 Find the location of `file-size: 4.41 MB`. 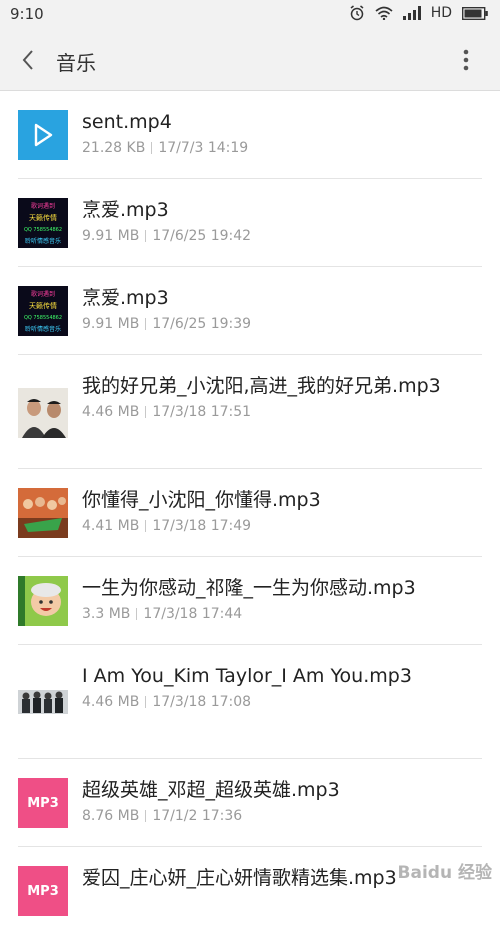

file-size: 4.41 MB is located at coordinates (111, 526).